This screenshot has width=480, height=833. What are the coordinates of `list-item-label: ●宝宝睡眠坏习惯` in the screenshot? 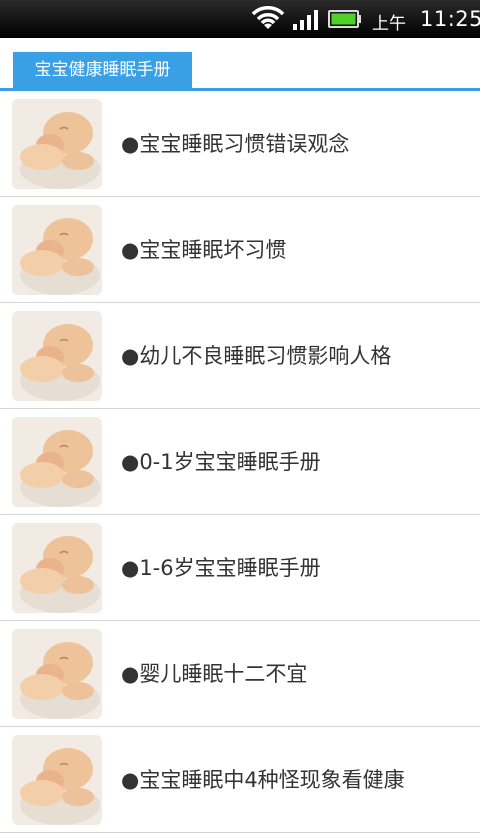 It's located at (204, 250).